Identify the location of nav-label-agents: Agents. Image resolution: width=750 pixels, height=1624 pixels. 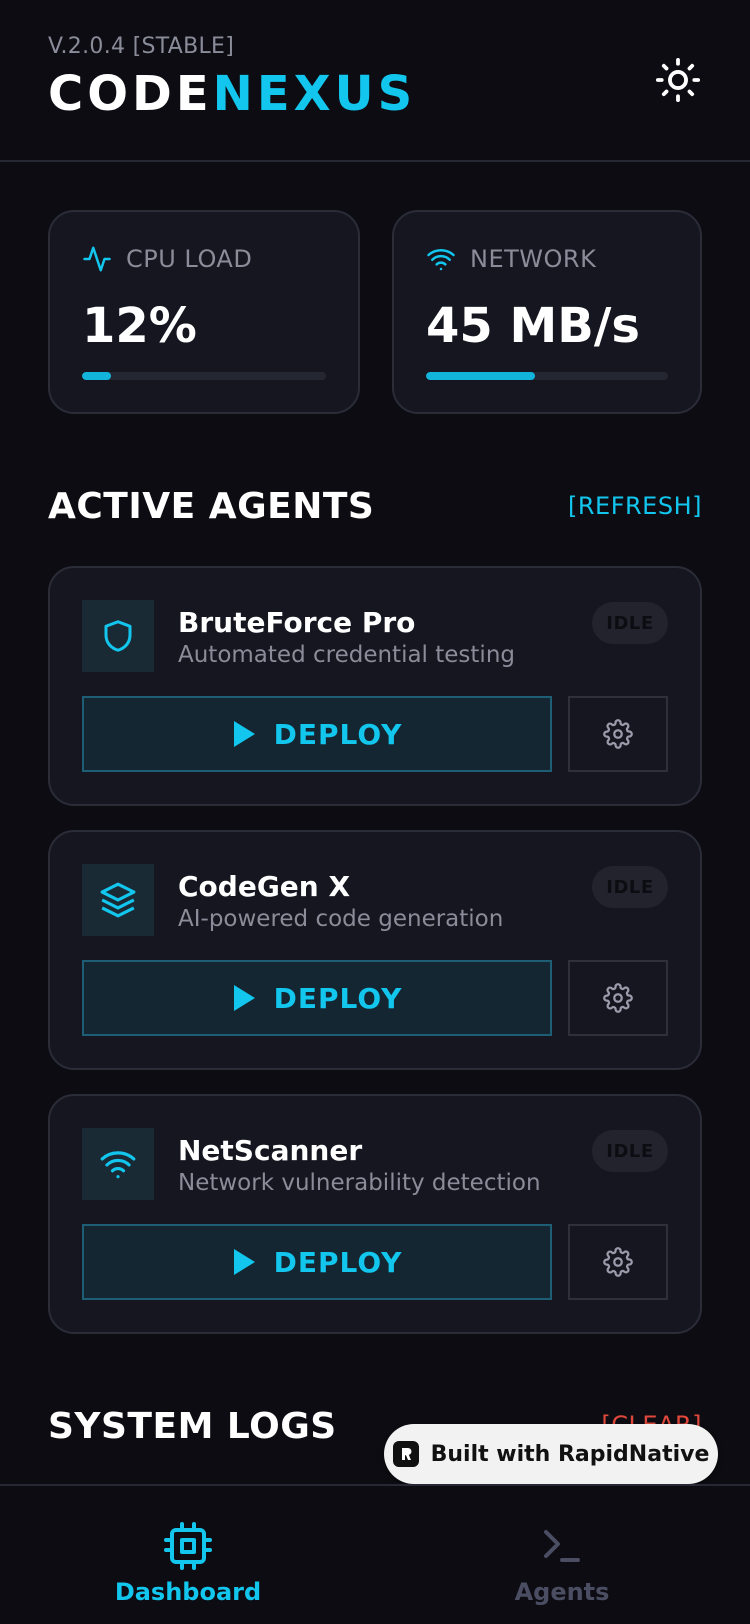
(562, 1592).